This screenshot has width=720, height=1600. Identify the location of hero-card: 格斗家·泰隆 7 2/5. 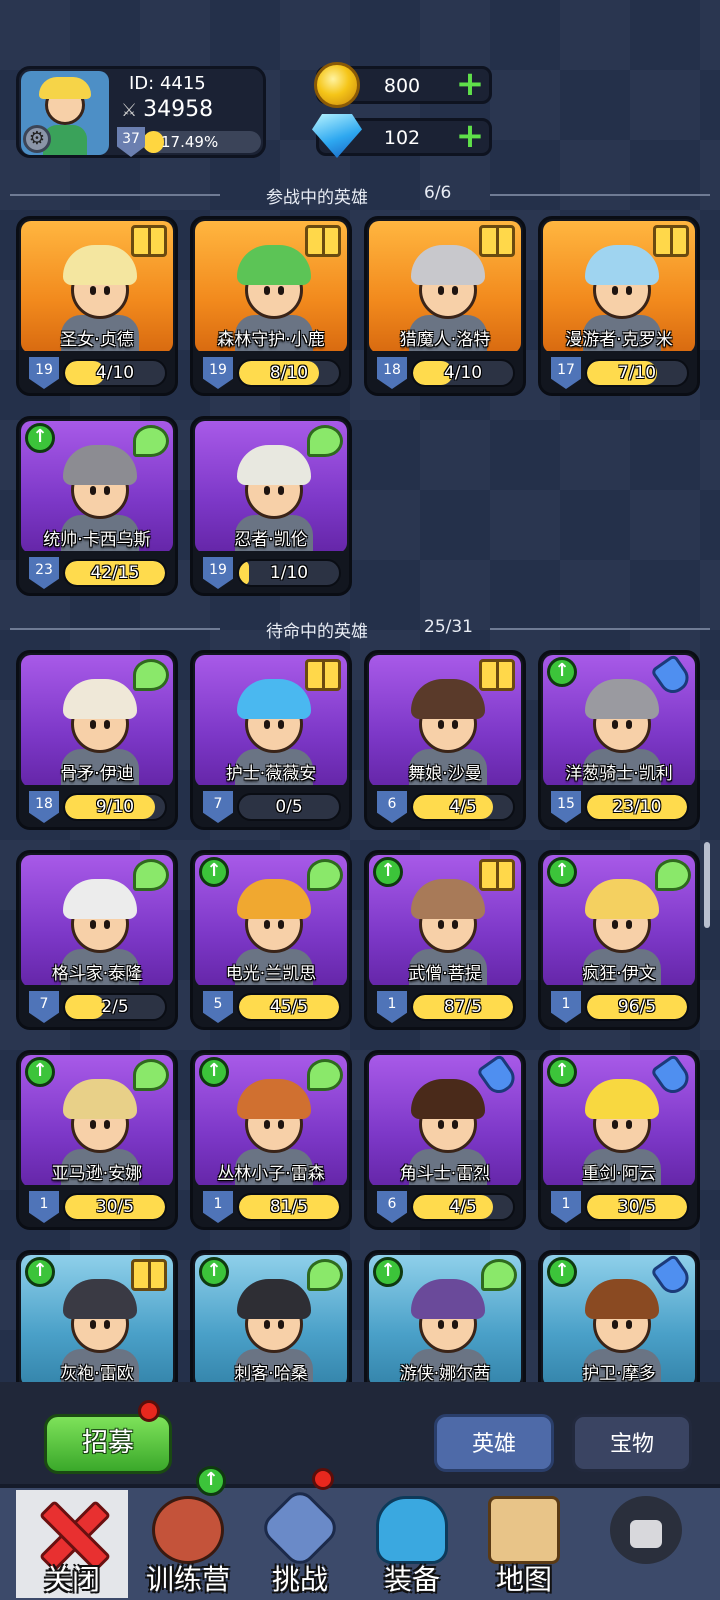
(97, 940).